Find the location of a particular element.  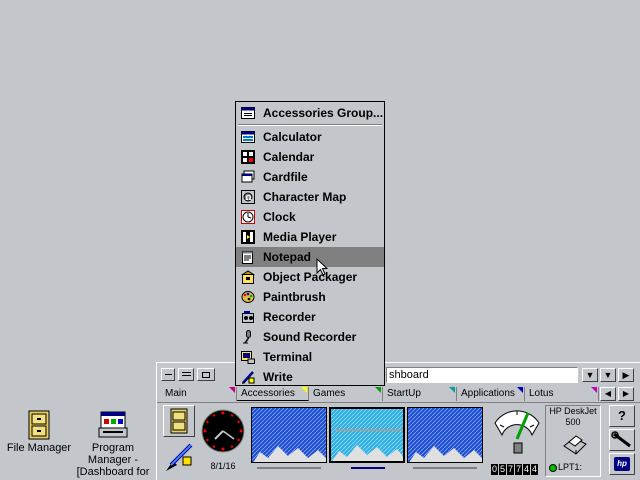

hp-logo-icon: hp is located at coordinates (622, 464).